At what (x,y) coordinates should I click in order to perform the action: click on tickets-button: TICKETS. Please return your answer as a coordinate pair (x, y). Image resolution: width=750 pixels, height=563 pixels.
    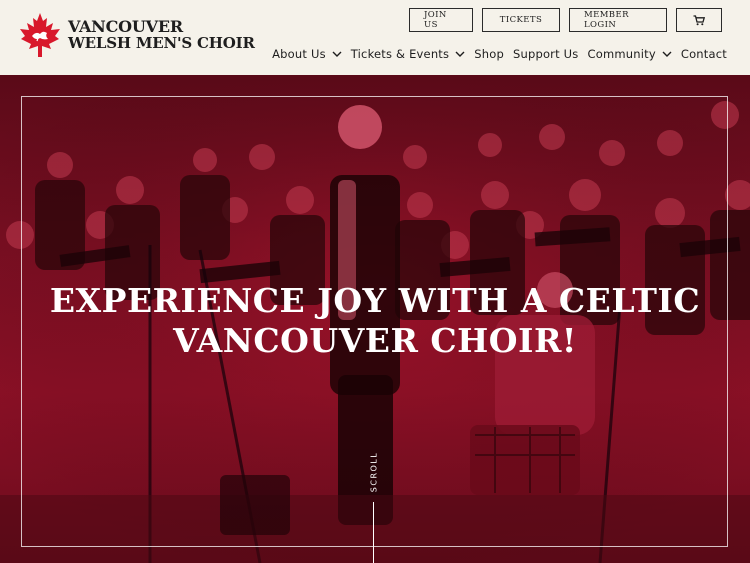
    Looking at the image, I should click on (521, 20).